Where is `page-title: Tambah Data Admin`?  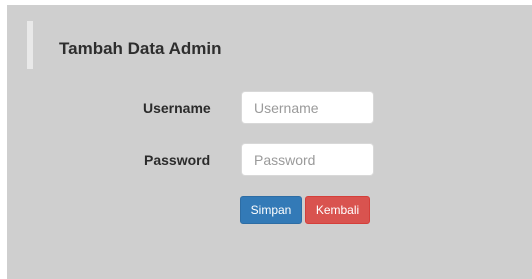 page-title: Tambah Data Admin is located at coordinates (140, 48).